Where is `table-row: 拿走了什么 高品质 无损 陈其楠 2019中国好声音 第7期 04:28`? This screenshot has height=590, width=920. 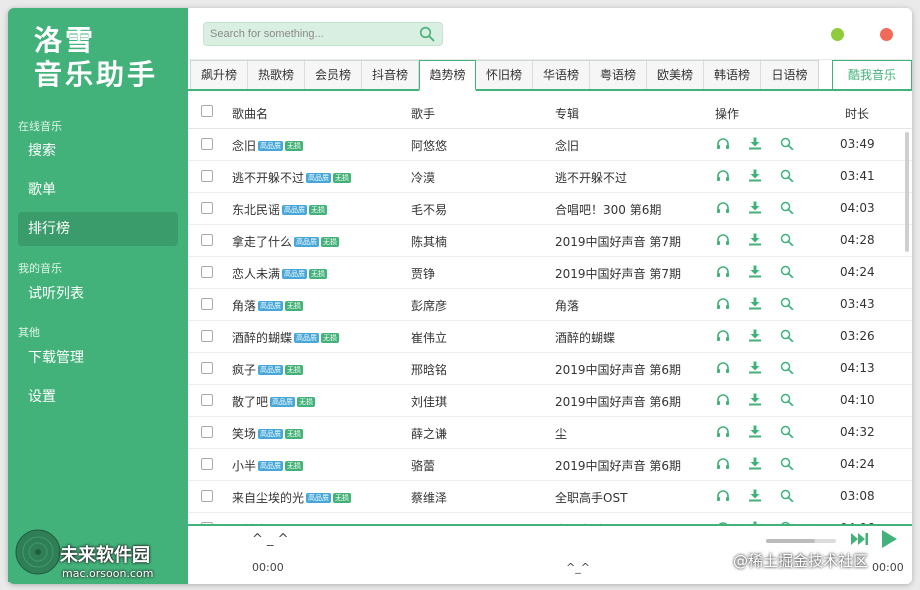 table-row: 拿走了什么 高品质 无损 陈其楠 2019中国好声音 第7期 04:28 is located at coordinates (550, 241).